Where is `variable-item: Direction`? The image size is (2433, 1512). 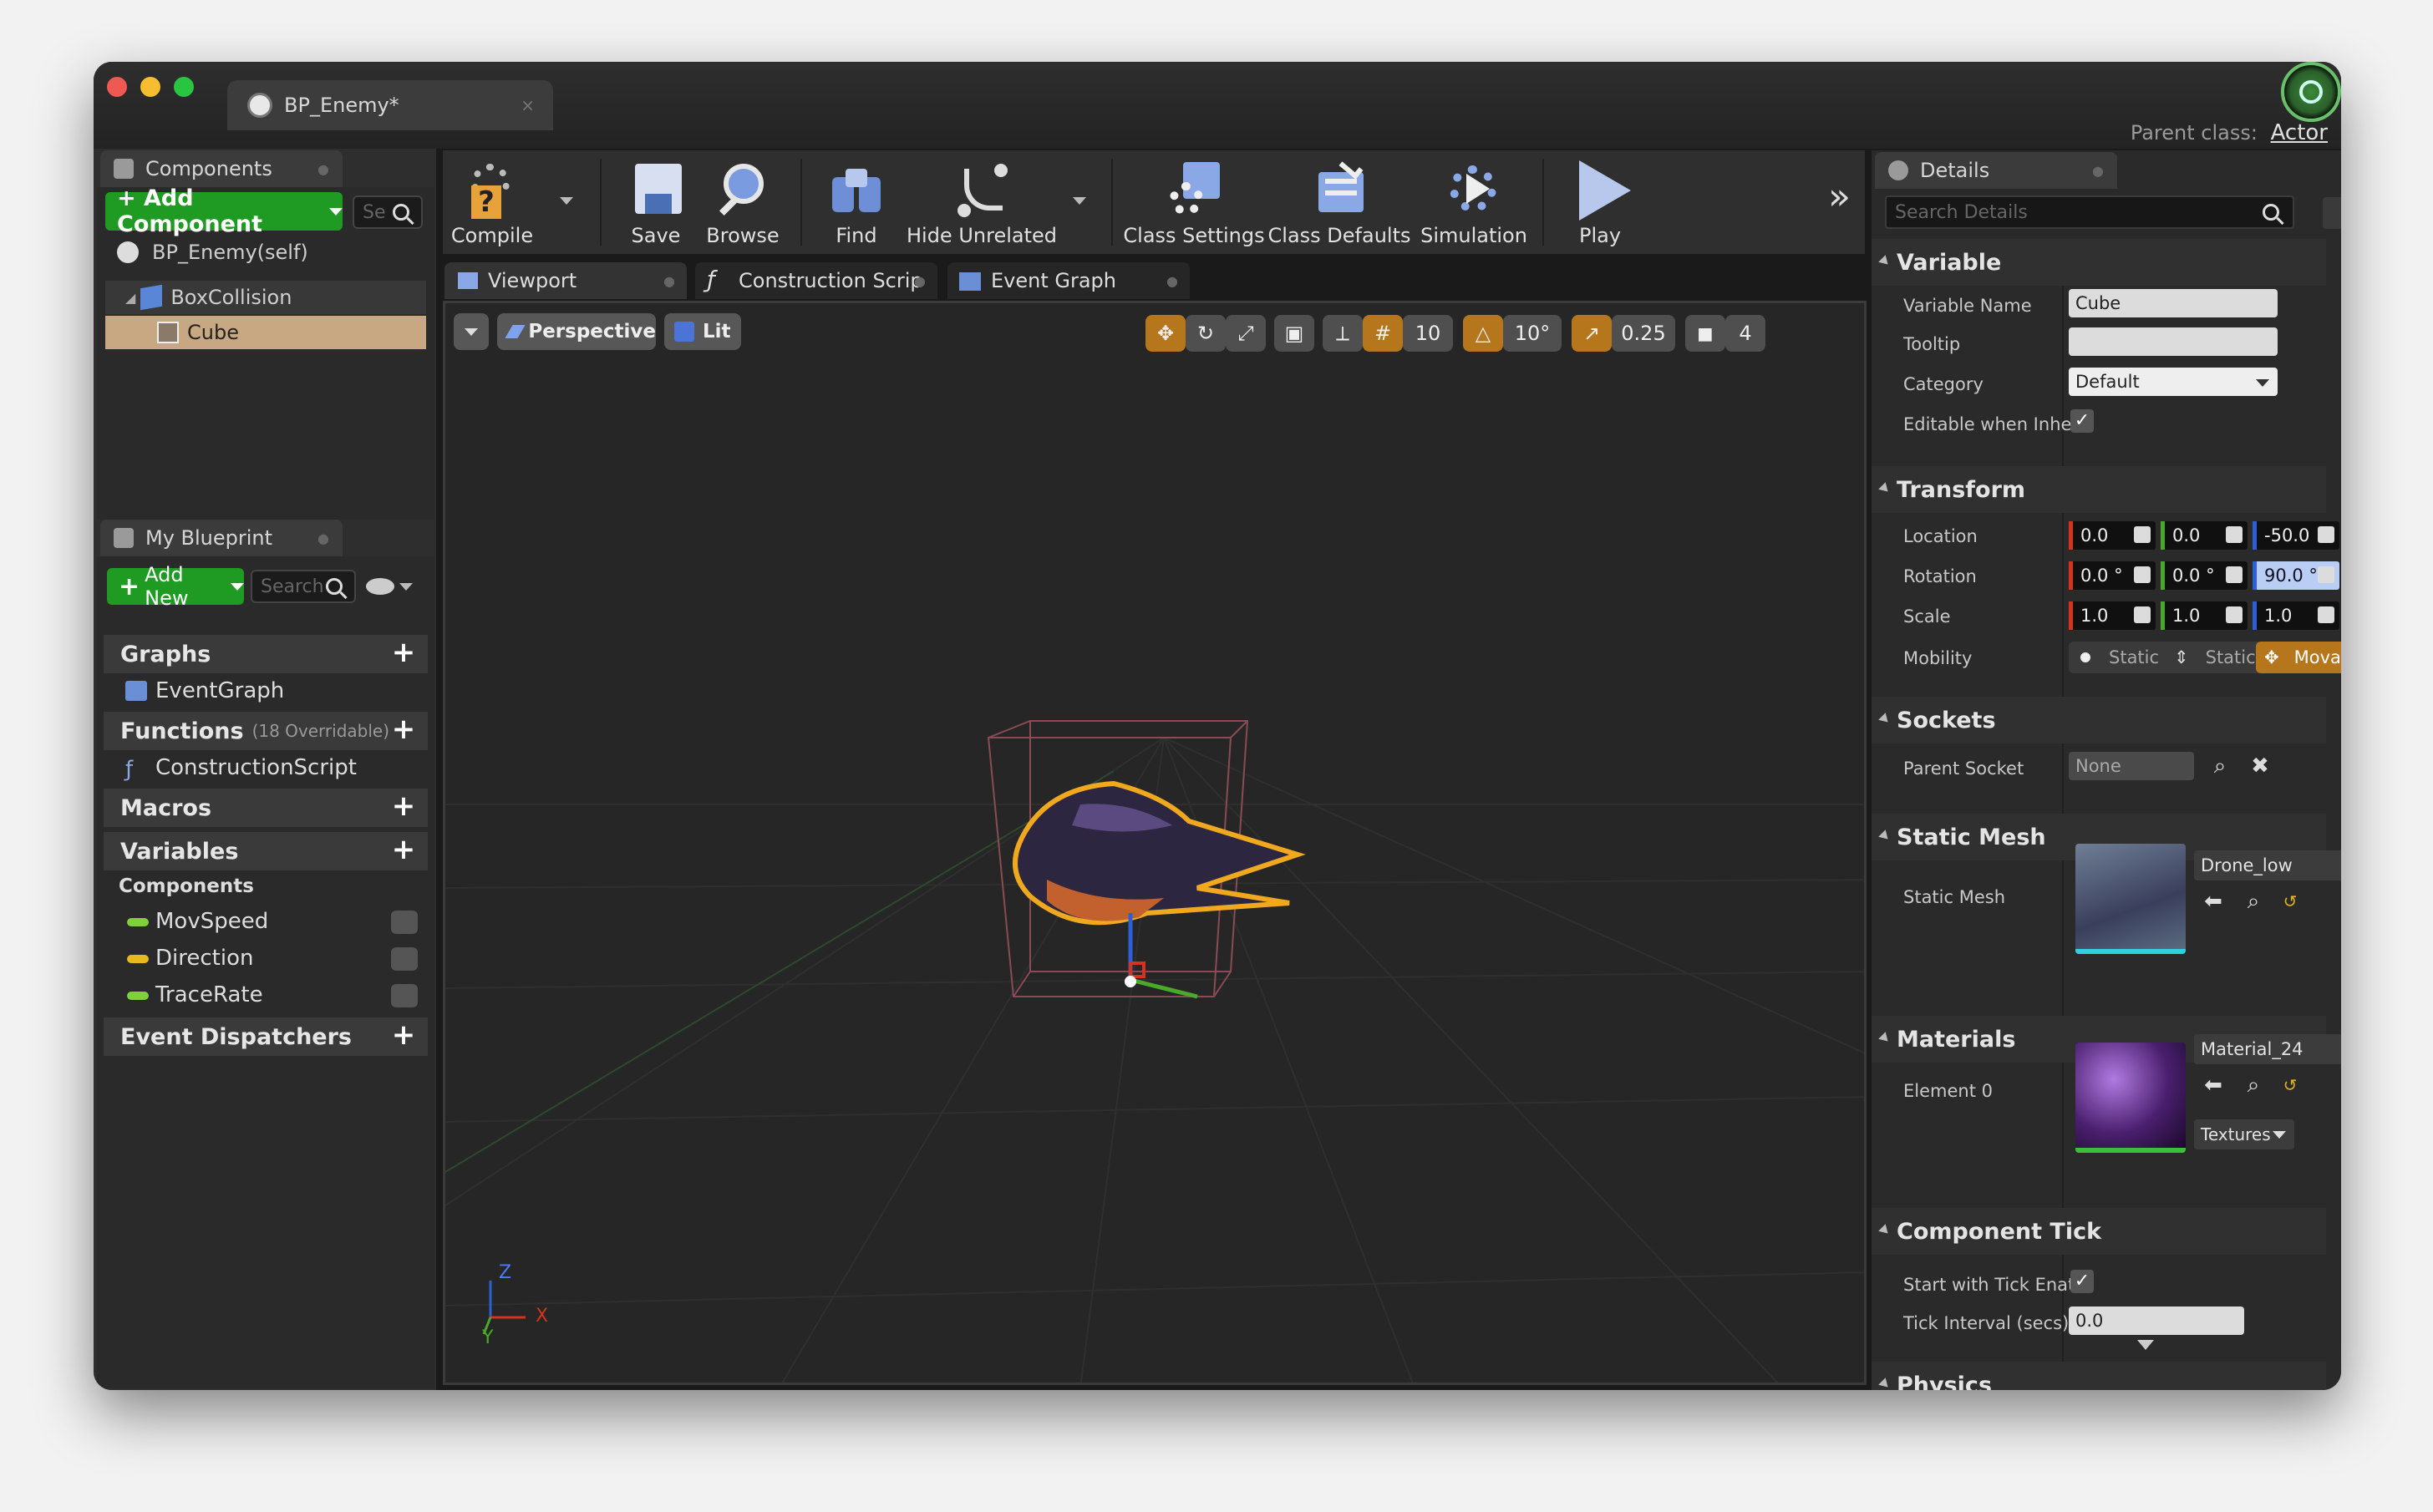 variable-item: Direction is located at coordinates (266, 958).